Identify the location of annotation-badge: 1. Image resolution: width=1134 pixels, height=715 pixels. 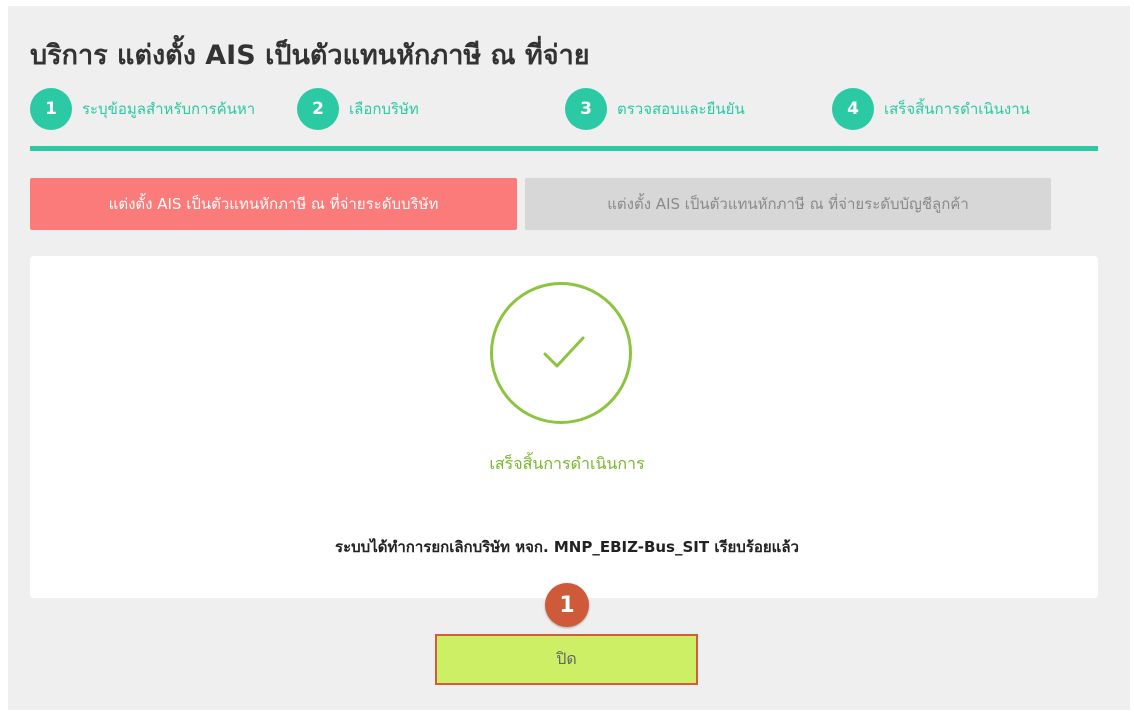
(567, 605).